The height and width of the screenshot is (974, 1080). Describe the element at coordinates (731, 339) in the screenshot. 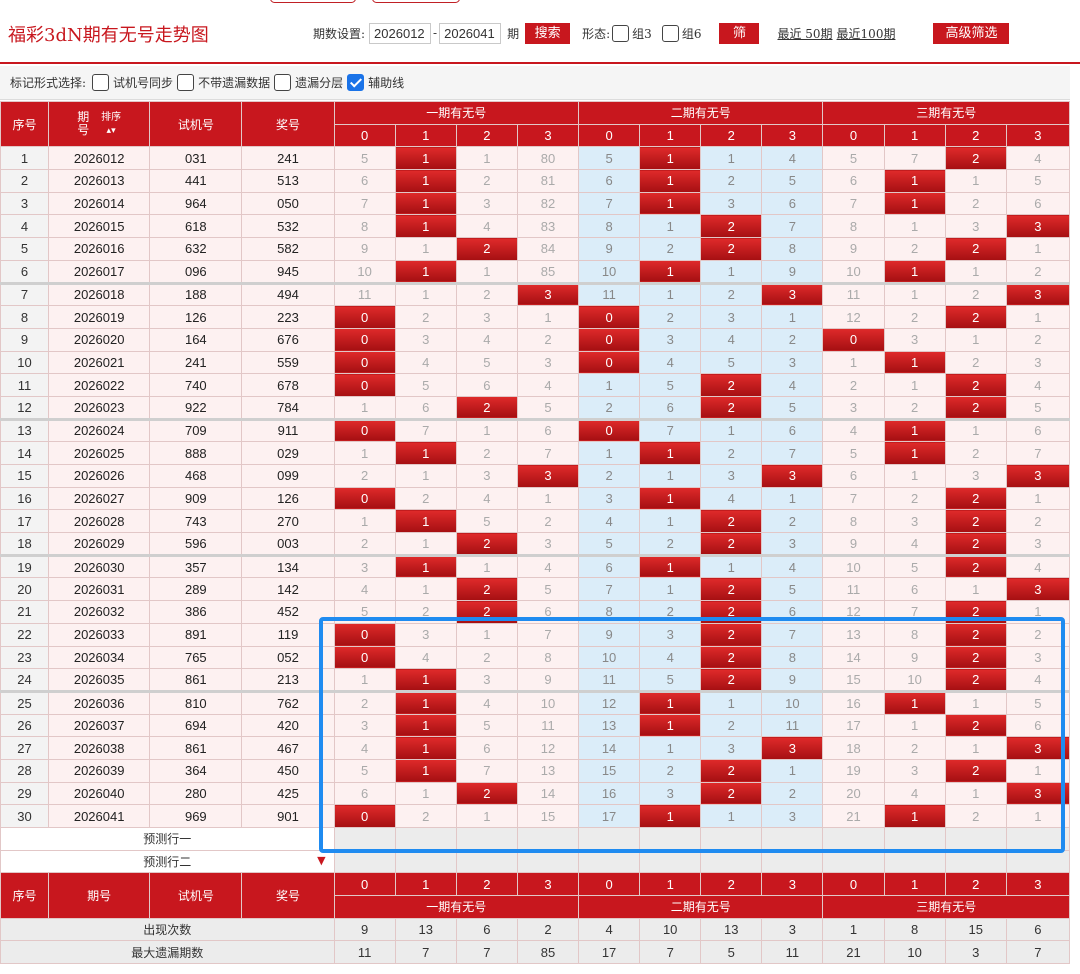

I see `group2-cell-2: 4` at that location.